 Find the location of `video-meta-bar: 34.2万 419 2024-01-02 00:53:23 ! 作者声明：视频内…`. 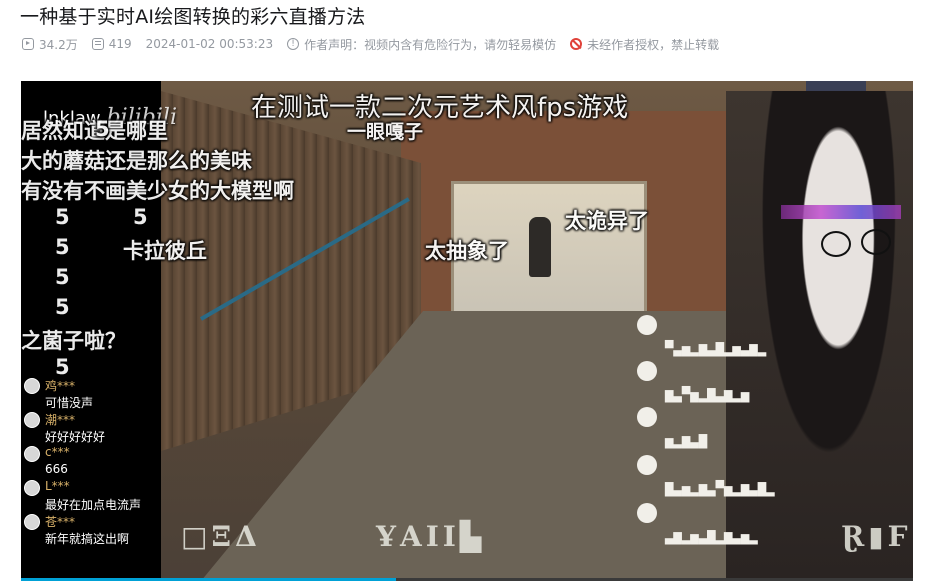

video-meta-bar: 34.2万 419 2024-01-02 00:53:23 ! 作者声明：视频内… is located at coordinates (377, 44).